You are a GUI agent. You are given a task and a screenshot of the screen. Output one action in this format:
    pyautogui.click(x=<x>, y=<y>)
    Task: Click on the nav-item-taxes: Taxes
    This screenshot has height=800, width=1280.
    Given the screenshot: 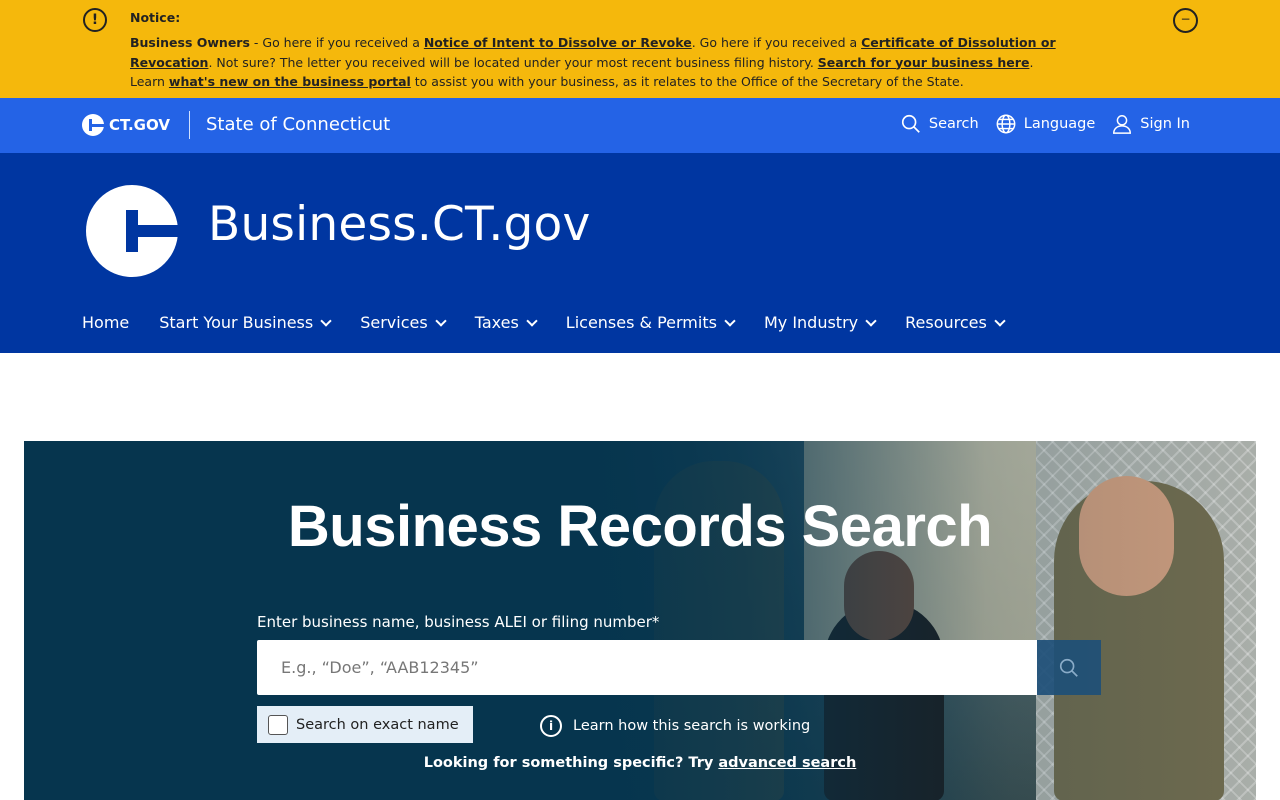 What is the action you would take?
    pyautogui.click(x=506, y=322)
    